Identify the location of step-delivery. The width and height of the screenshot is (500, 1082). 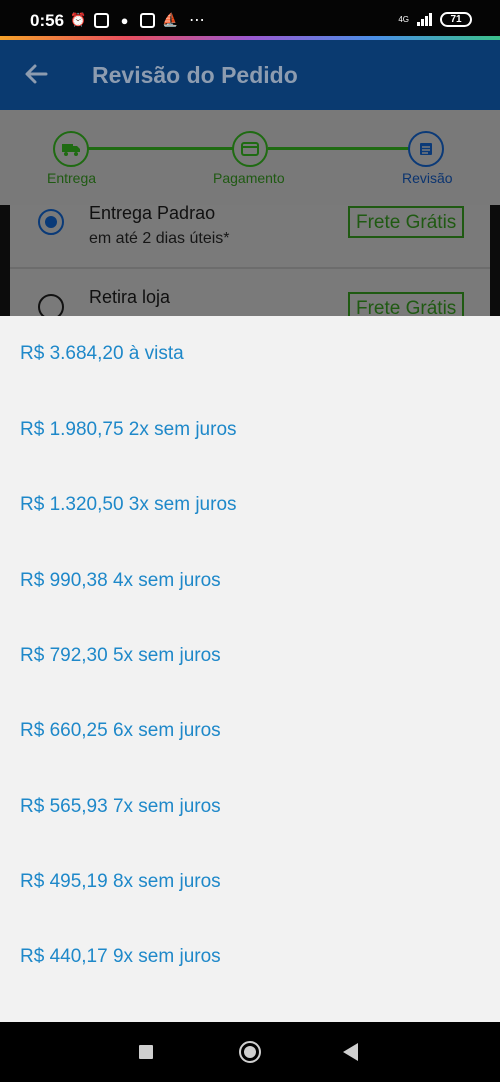
(71, 149).